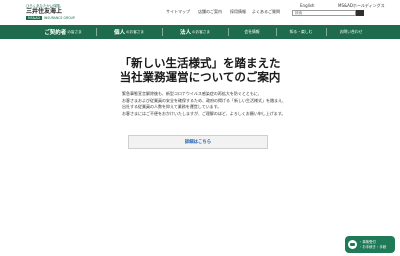 The width and height of the screenshot is (400, 256). I want to click on nav-corporate-suffix: のお客さま, so click(201, 31).